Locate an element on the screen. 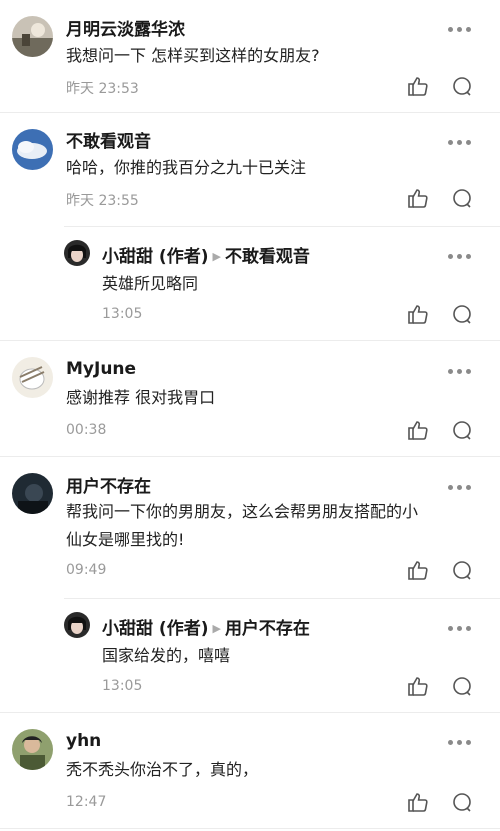 This screenshot has width=500, height=831. timestamp: 00:38 is located at coordinates (86, 430).